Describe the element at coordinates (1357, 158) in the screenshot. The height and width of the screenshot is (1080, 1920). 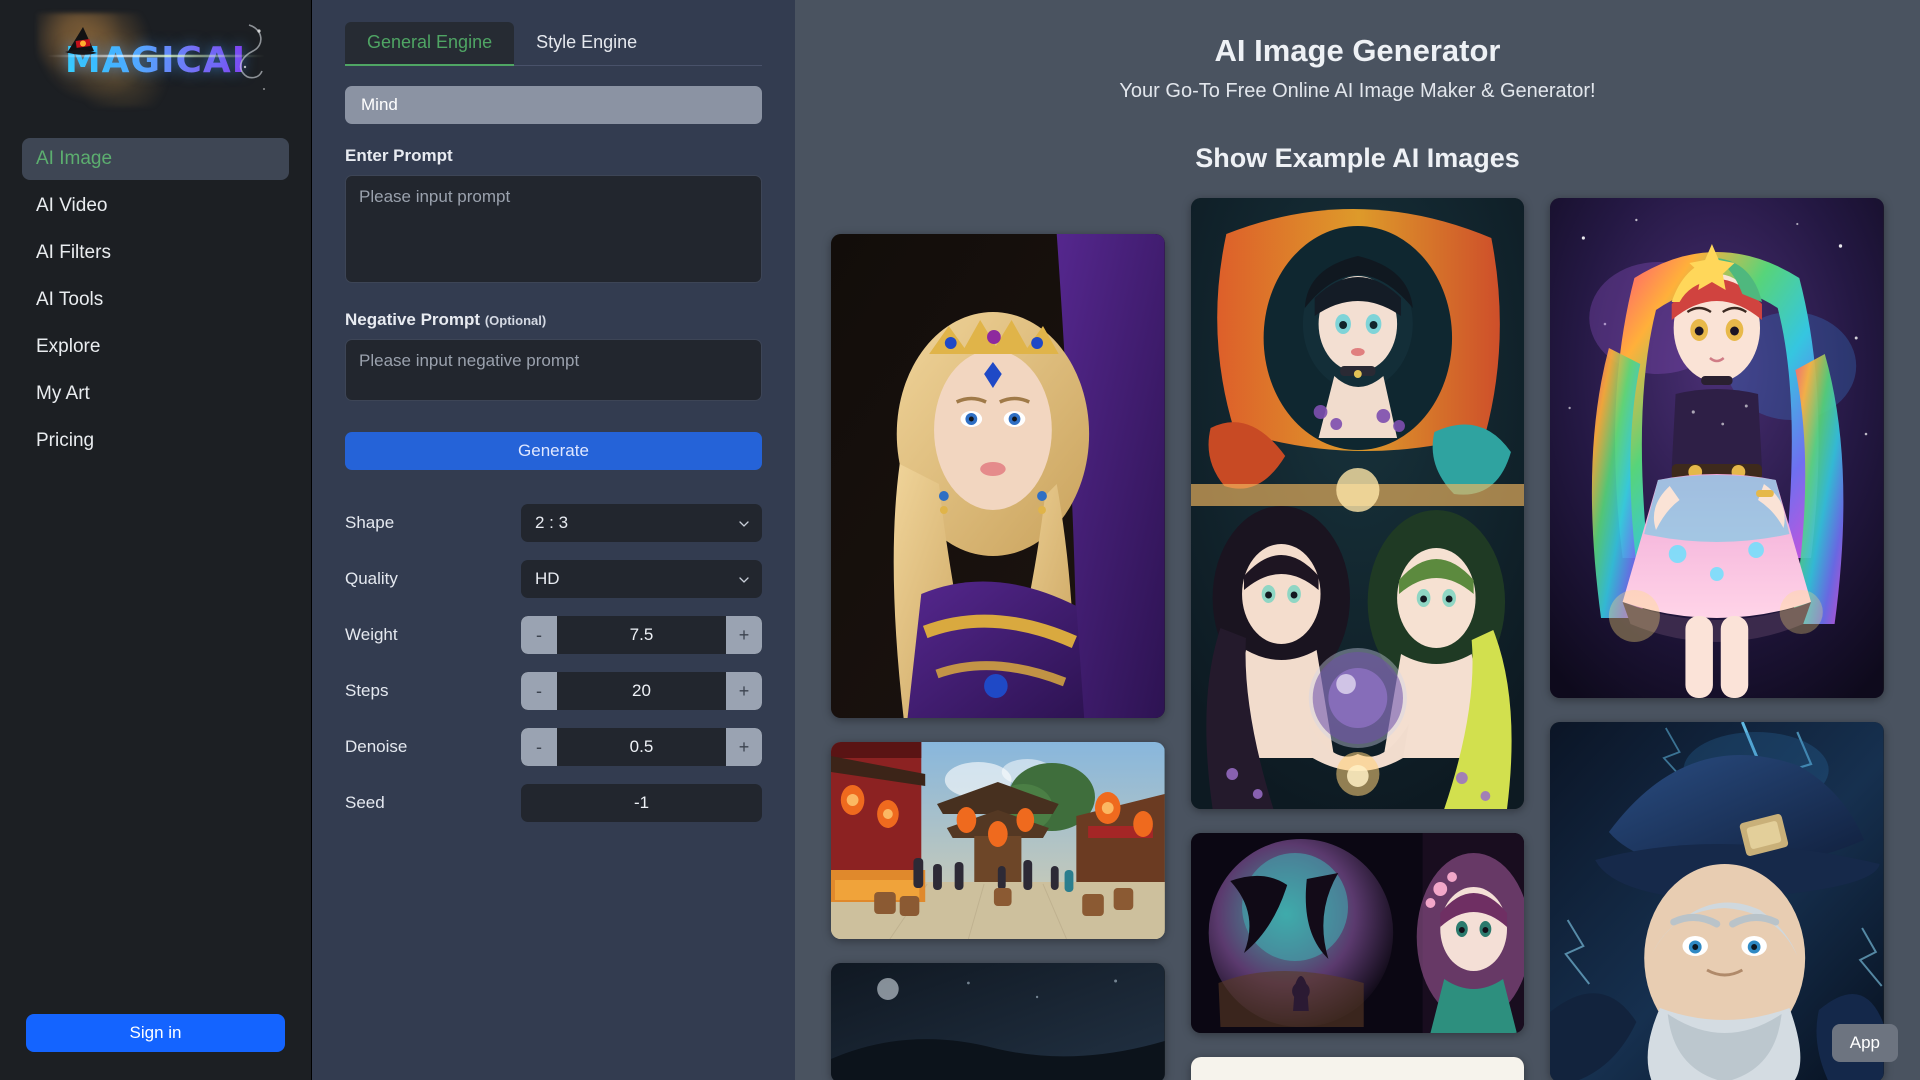
I see `gallery-section-title: Show Example AI Images` at that location.